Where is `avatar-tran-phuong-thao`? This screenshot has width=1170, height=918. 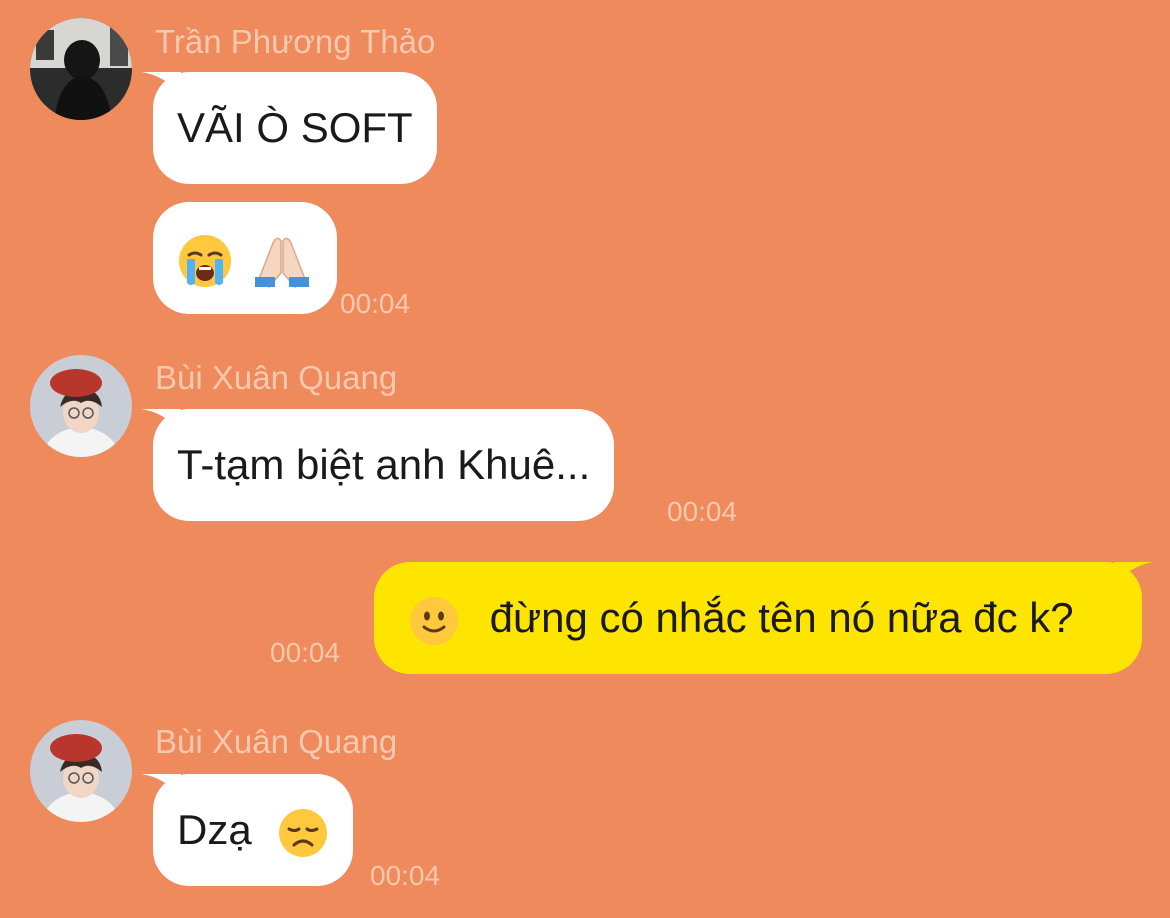
avatar-tran-phuong-thao is located at coordinates (81, 69).